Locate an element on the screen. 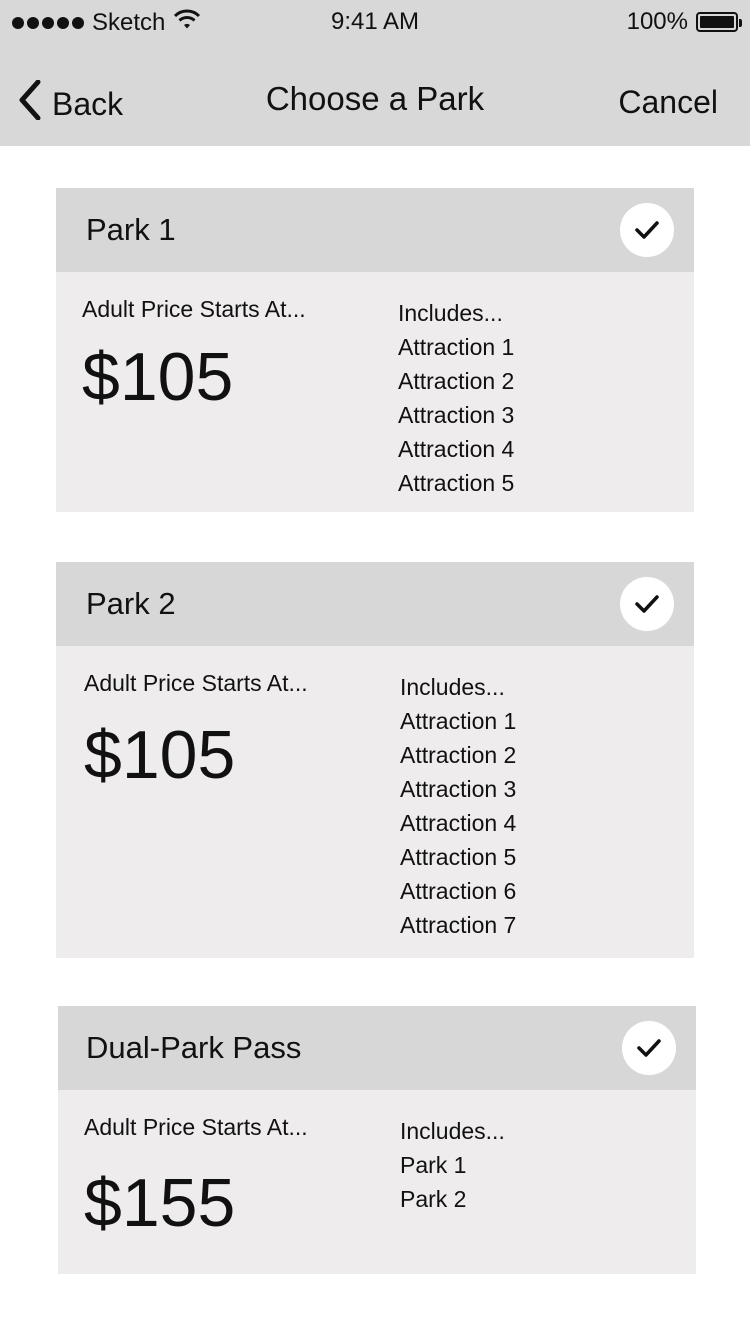 The image size is (750, 1334). battery-percent: 100% is located at coordinates (657, 21).